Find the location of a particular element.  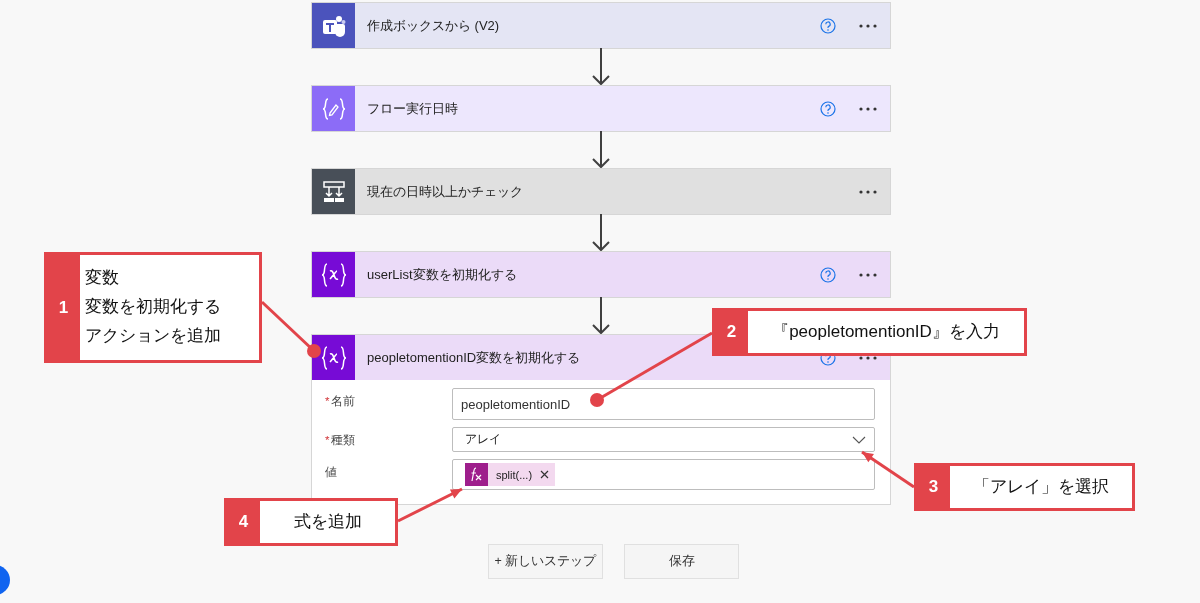

step-number: 3 is located at coordinates (933, 487).